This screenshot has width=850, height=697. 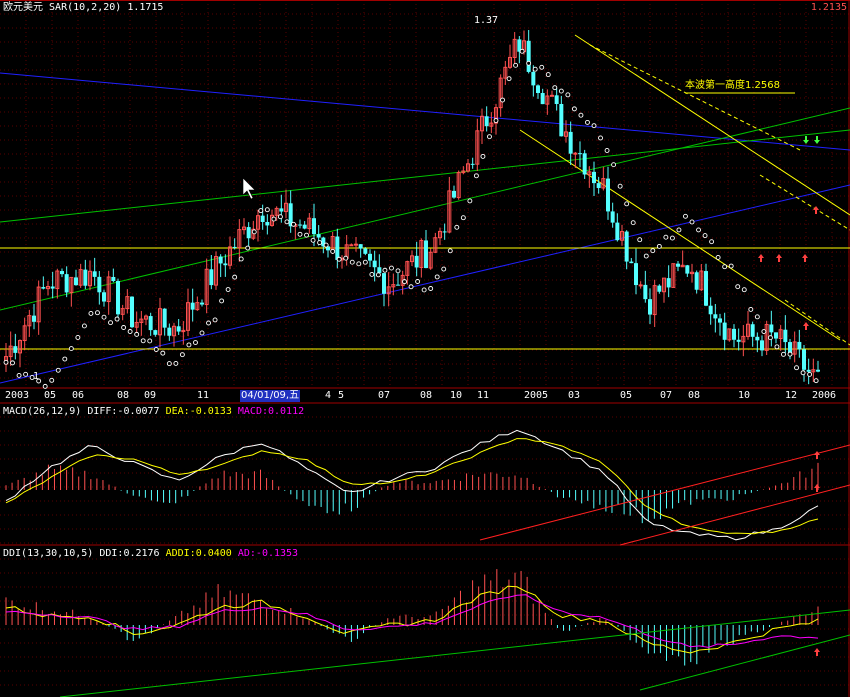 What do you see at coordinates (180, 553) in the screenshot?
I see `addi-label: ADDI:` at bounding box center [180, 553].